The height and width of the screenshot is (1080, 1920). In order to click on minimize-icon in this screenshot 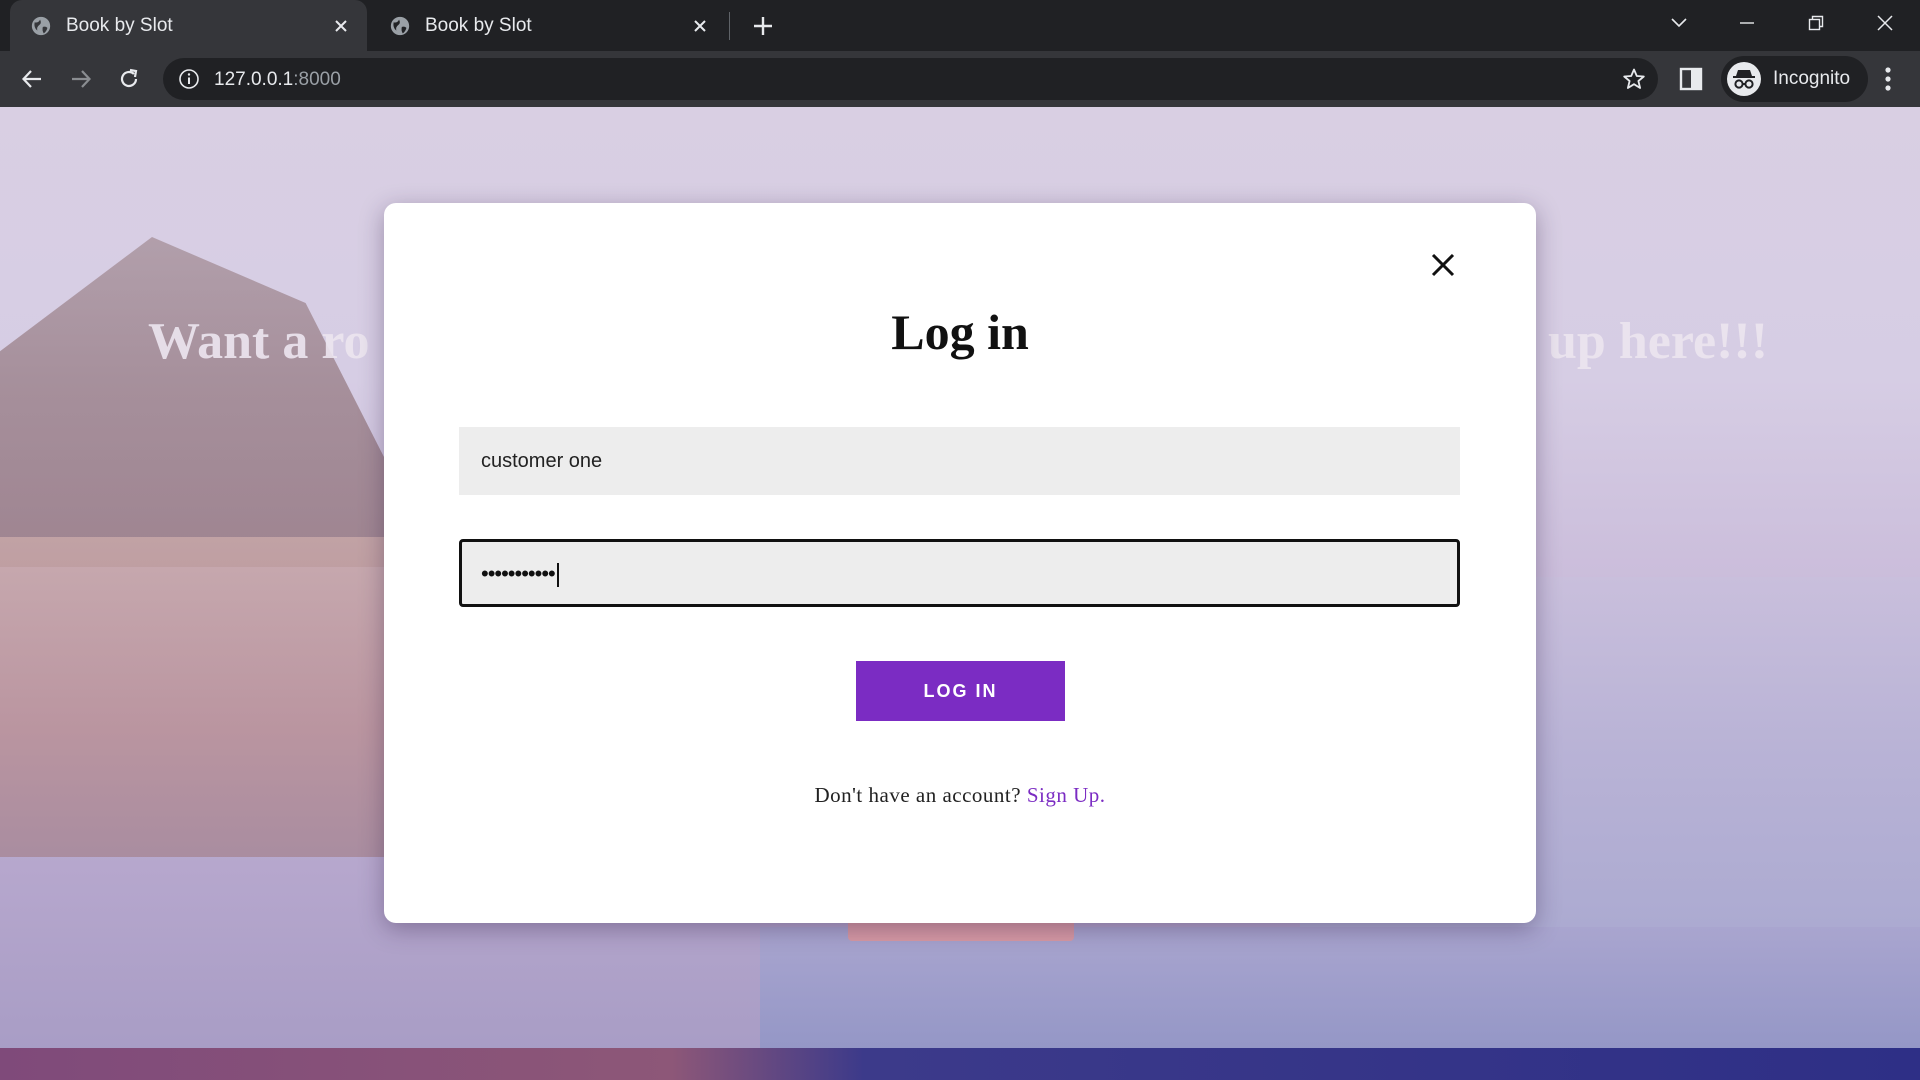, I will do `click(1747, 23)`.